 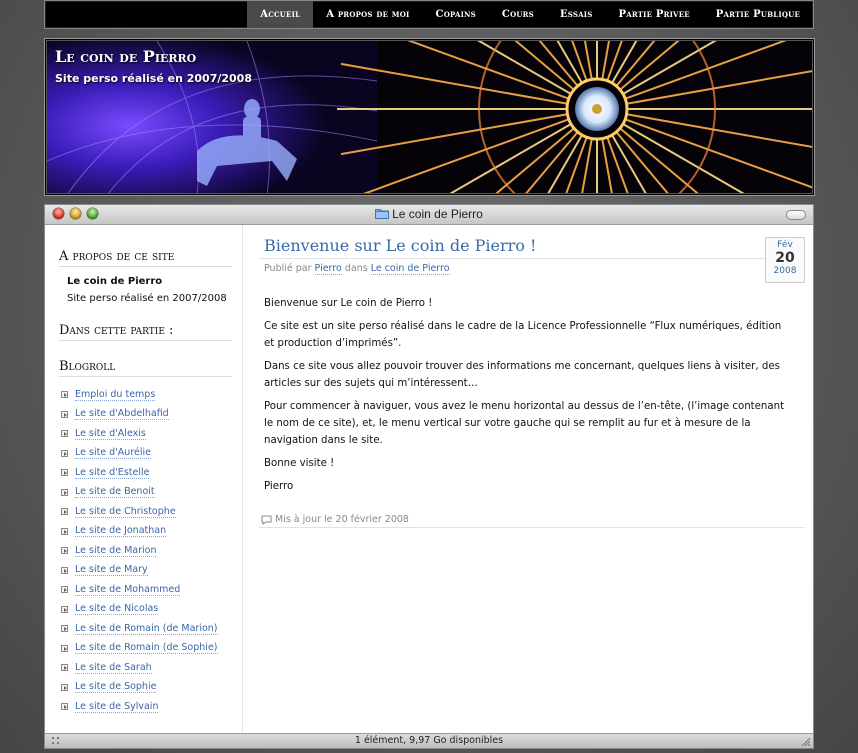 I want to click on blogroll-link: Le site de Sarah, so click(x=113, y=668).